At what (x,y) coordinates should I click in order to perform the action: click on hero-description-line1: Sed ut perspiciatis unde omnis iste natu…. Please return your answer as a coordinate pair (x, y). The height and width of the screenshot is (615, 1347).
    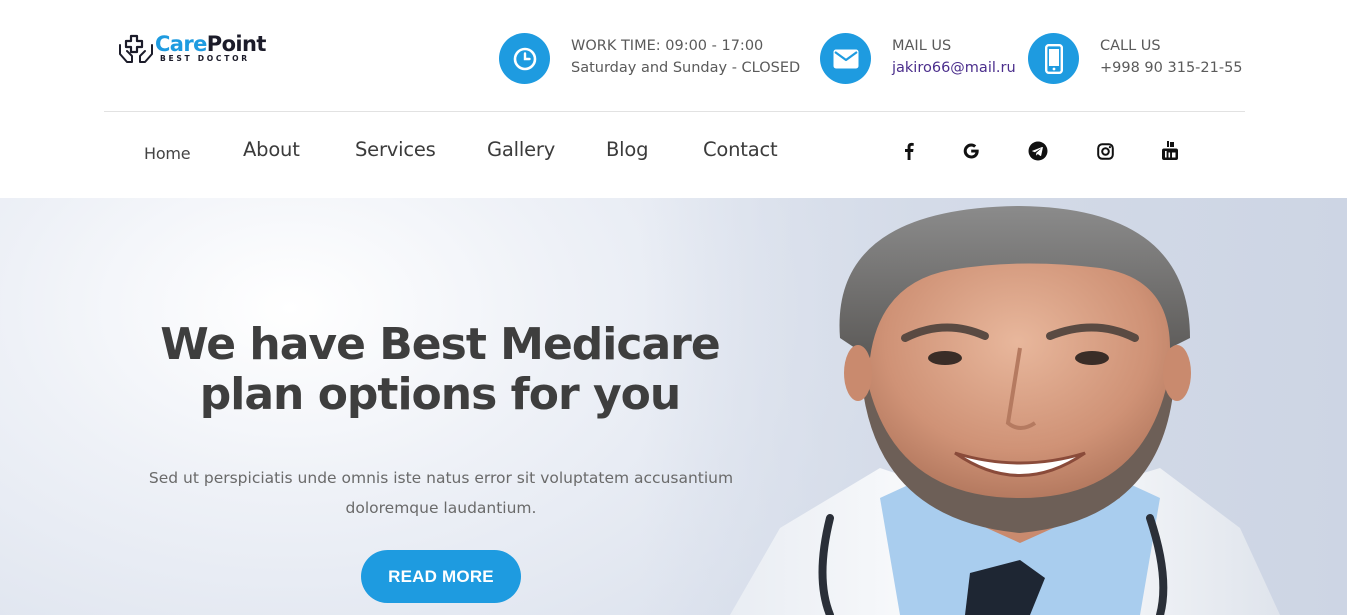
    Looking at the image, I should click on (441, 478).